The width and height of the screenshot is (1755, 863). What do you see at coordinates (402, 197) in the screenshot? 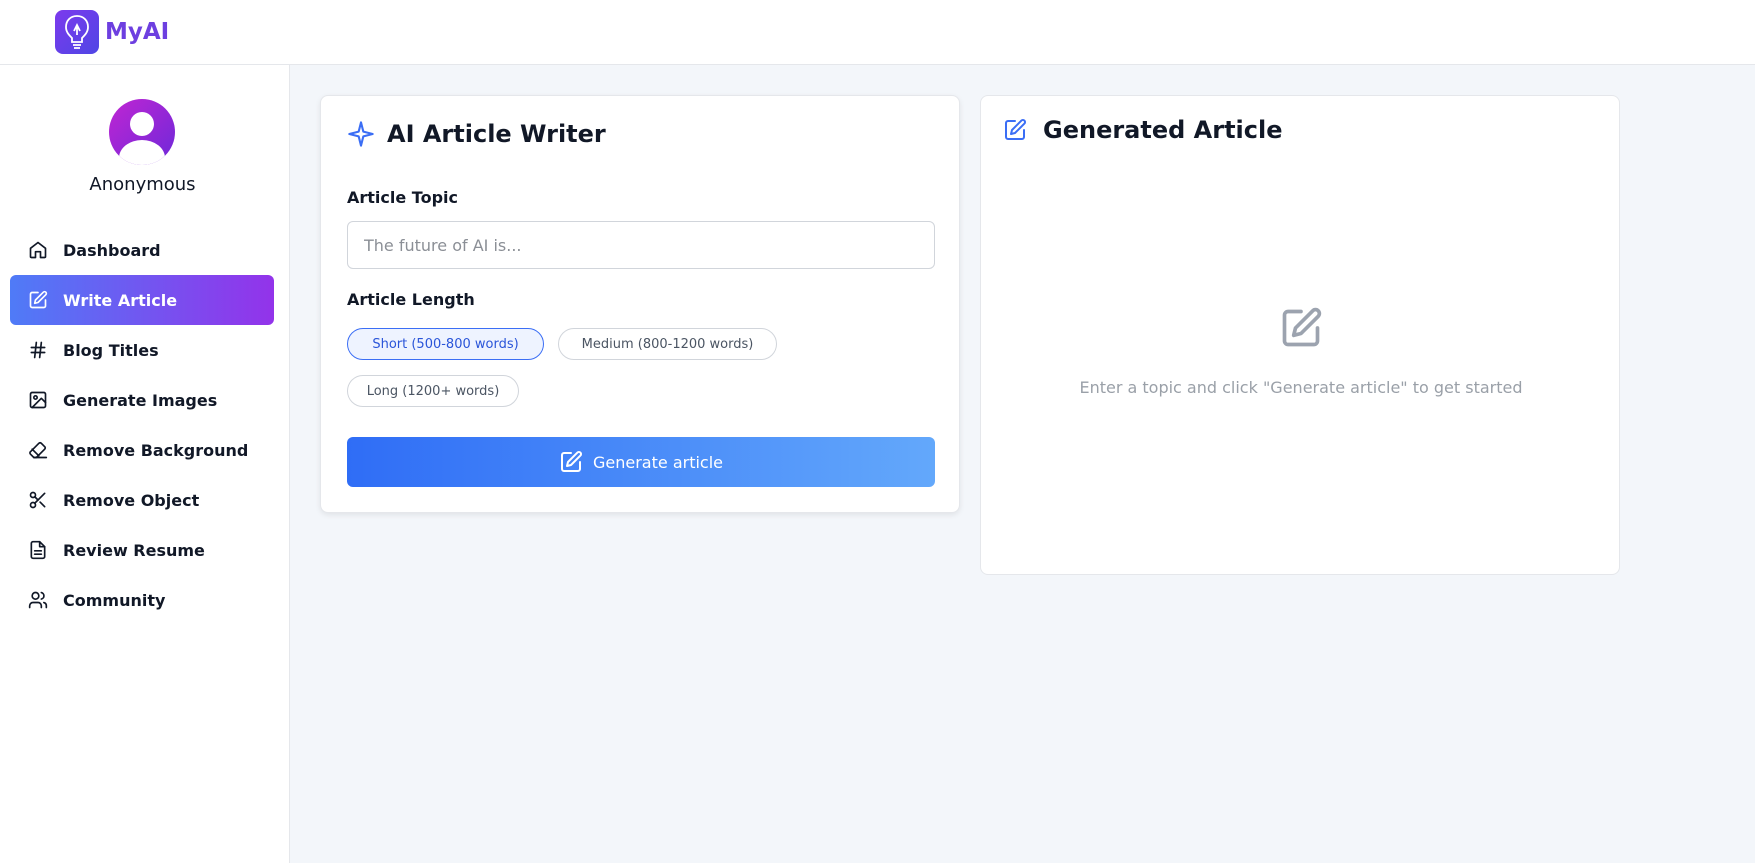
I see `article-topic-label: Article Topic` at bounding box center [402, 197].